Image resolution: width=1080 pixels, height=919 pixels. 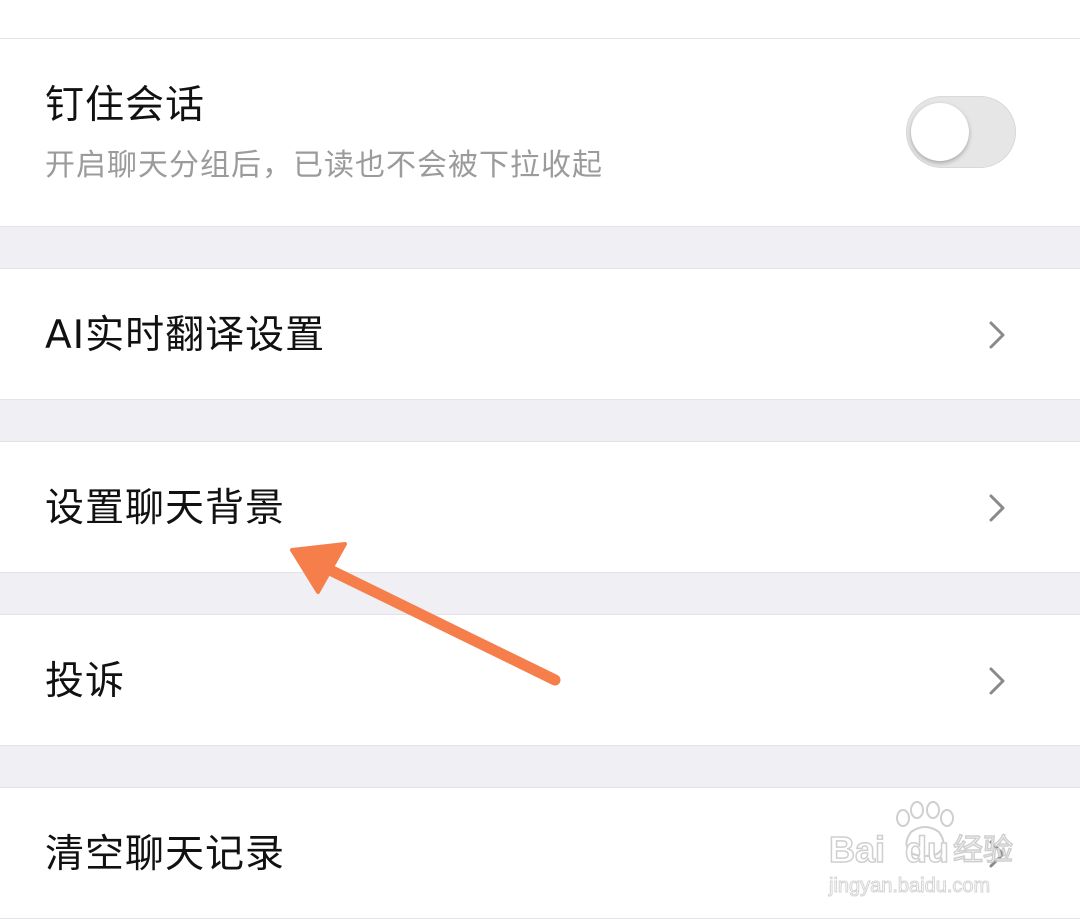 I want to click on menu-item-chat-background: 设置聊天背景, so click(x=540, y=507).